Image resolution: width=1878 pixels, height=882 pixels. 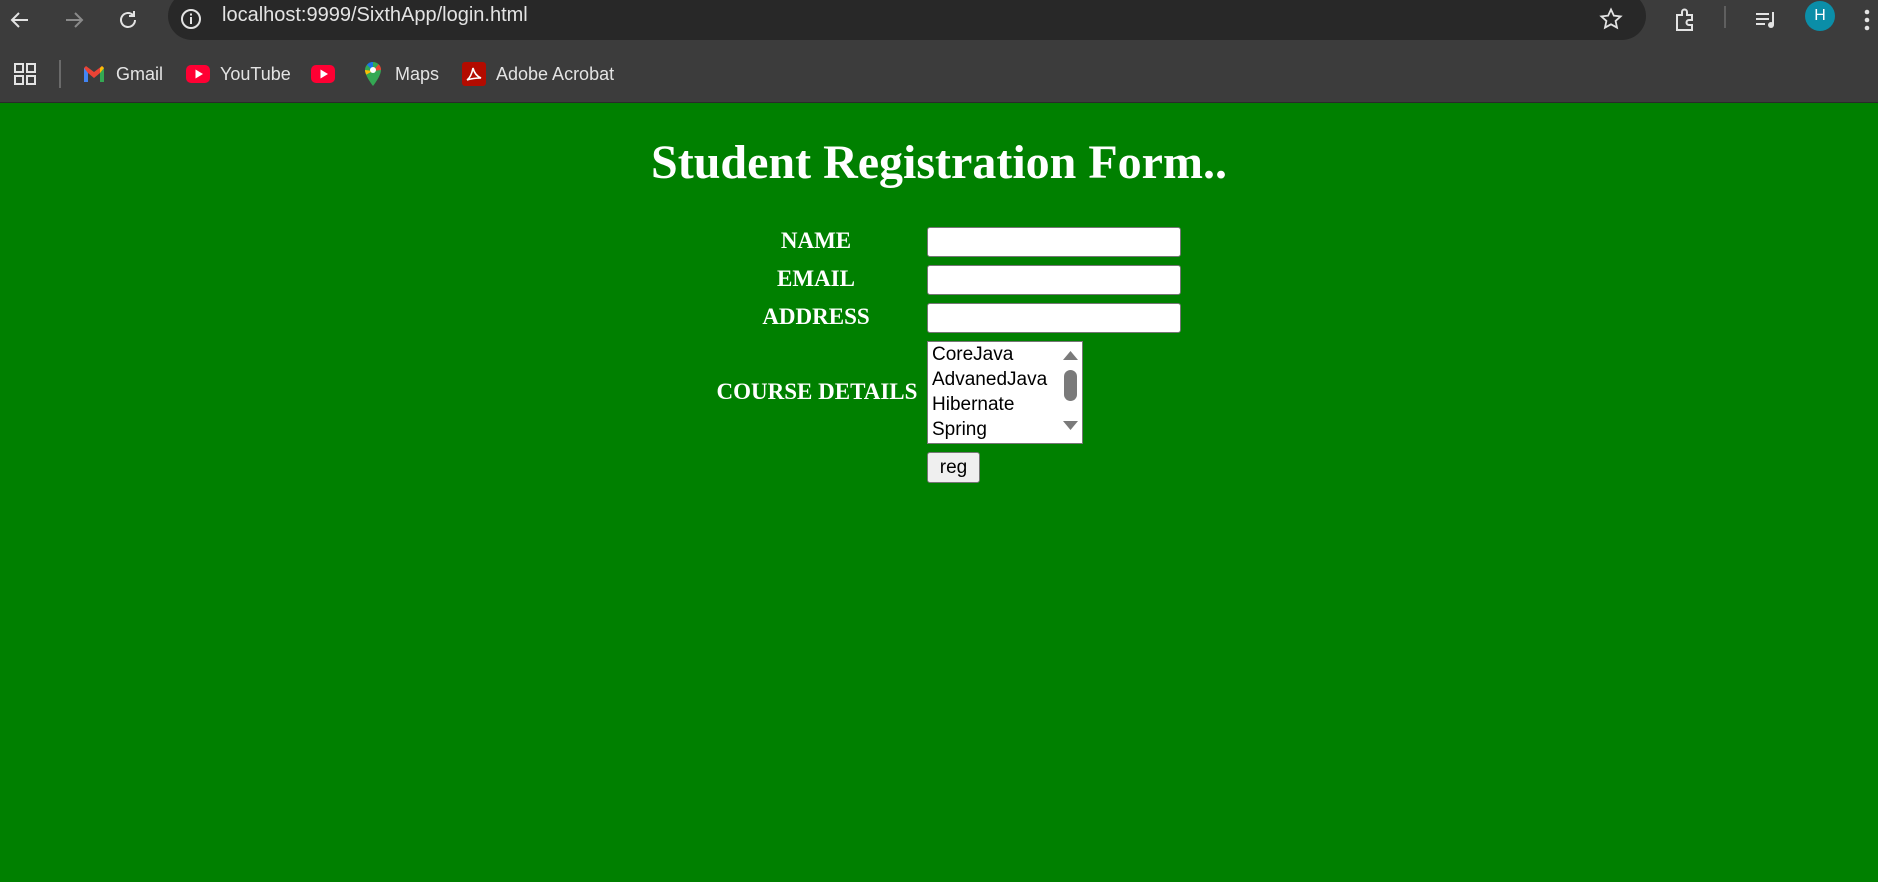 What do you see at coordinates (816, 278) in the screenshot?
I see `email-label: EMAIL` at bounding box center [816, 278].